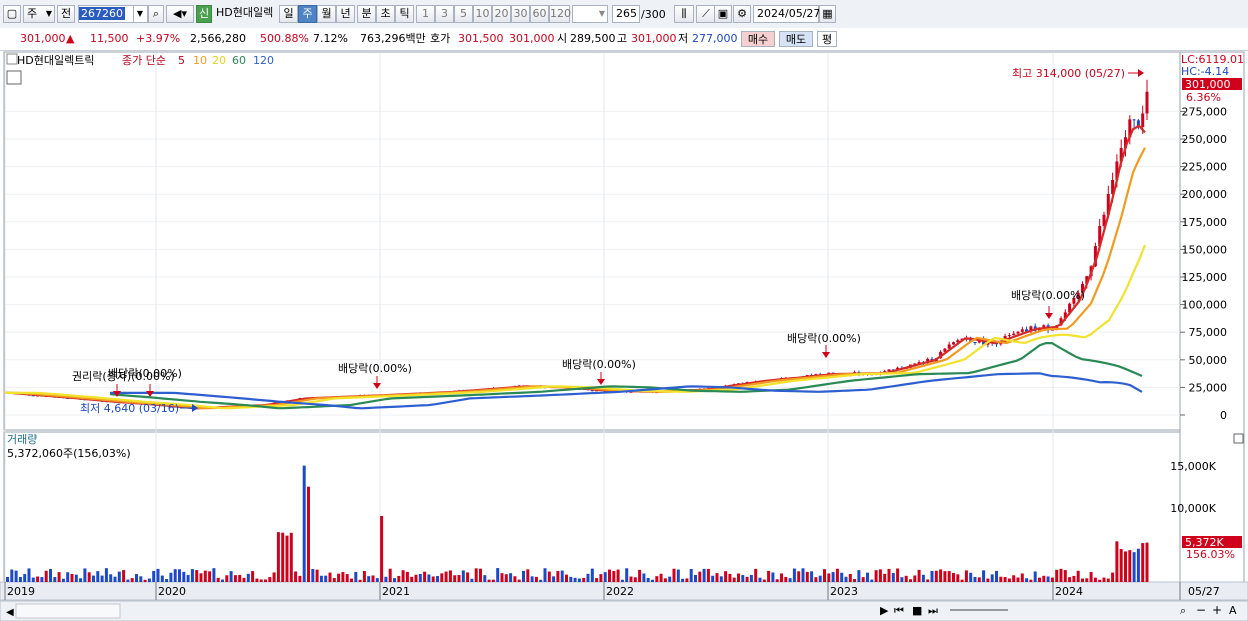  I want to click on ma-60: 60, so click(239, 60).